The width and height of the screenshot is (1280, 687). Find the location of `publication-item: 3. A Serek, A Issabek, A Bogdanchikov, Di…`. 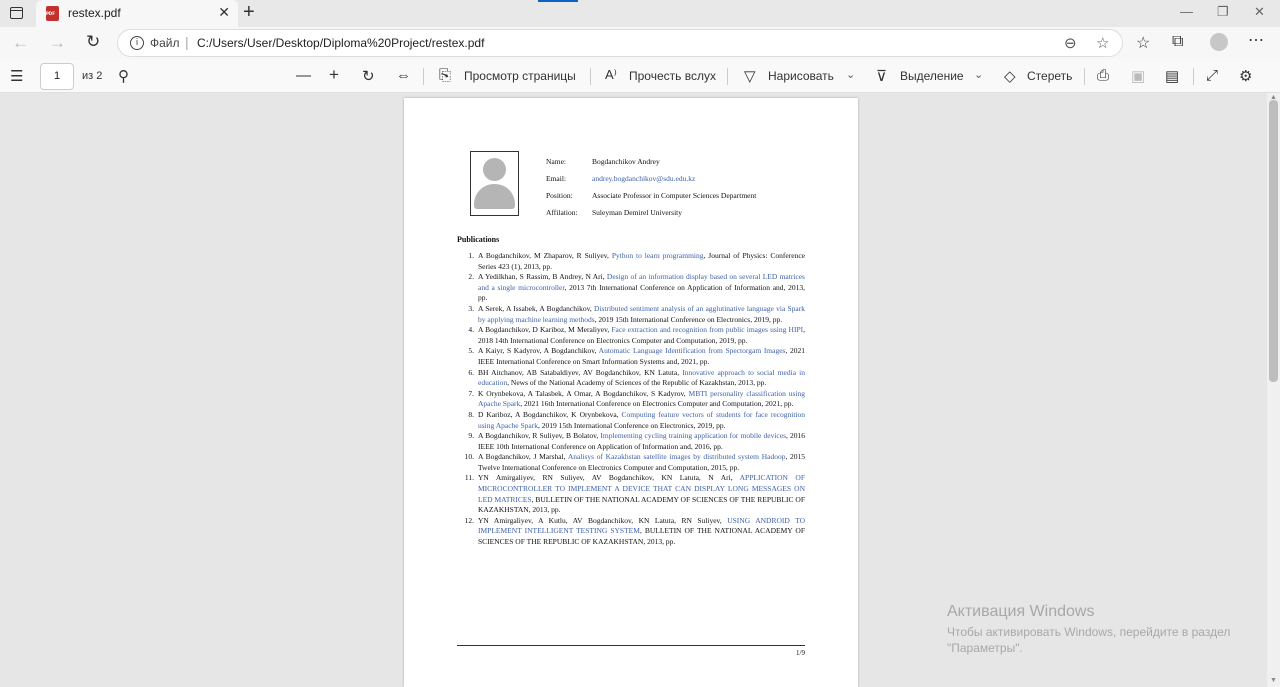

publication-item: 3. A Serek, A Issabek, A Bogdanchikov, Di… is located at coordinates (631, 314).